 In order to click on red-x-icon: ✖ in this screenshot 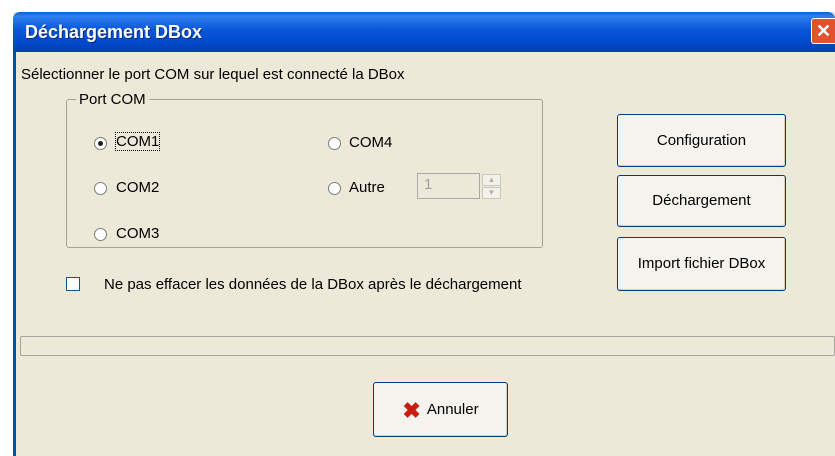, I will do `click(411, 410)`.